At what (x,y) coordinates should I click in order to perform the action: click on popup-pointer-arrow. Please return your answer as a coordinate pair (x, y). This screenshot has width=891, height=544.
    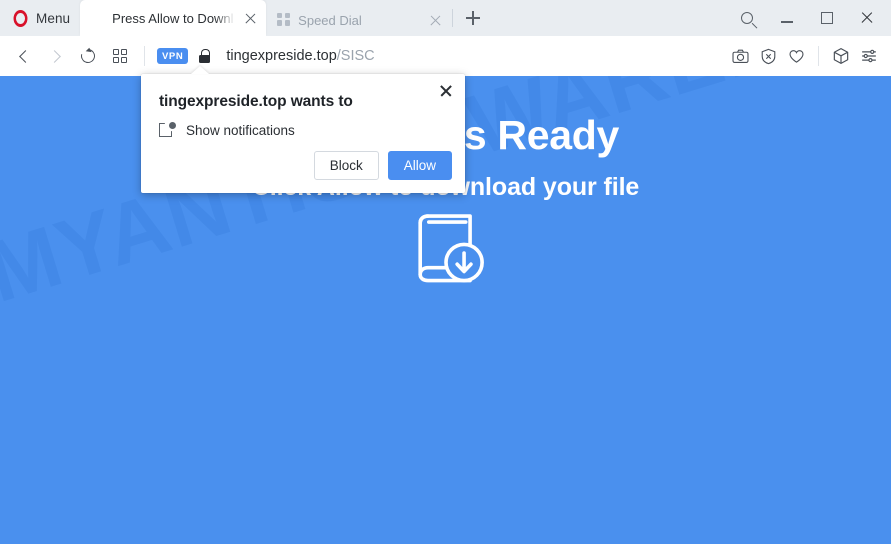
    Looking at the image, I should click on (200, 70).